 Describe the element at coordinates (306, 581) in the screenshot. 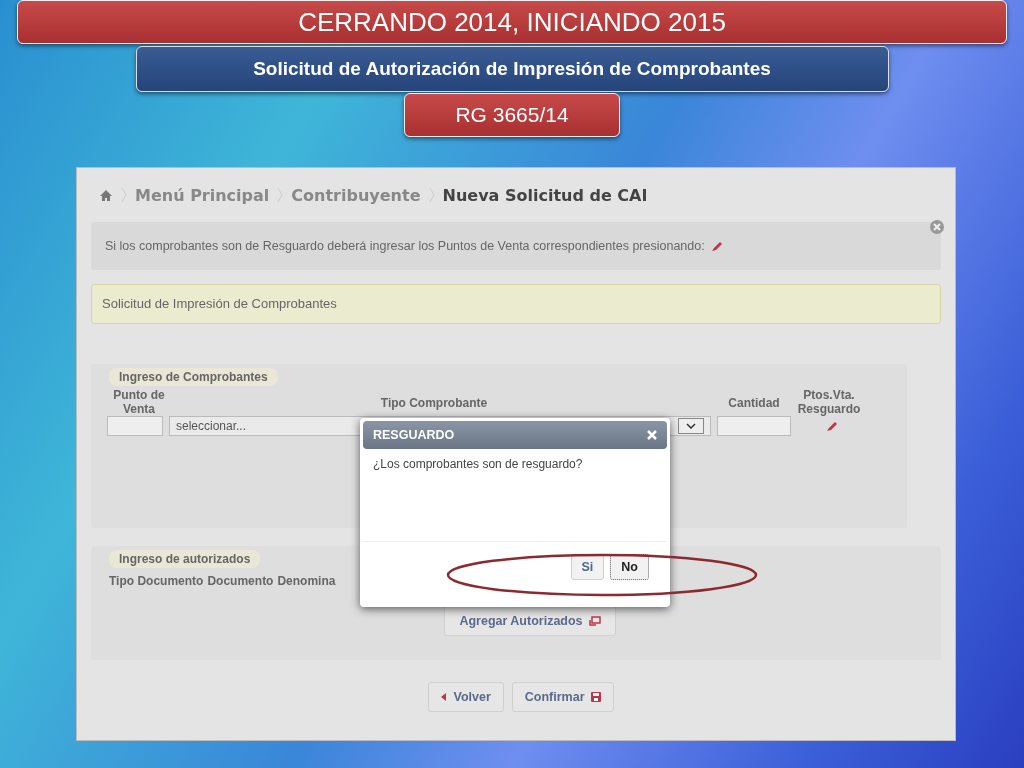

I see `column-header: Denomina` at that location.